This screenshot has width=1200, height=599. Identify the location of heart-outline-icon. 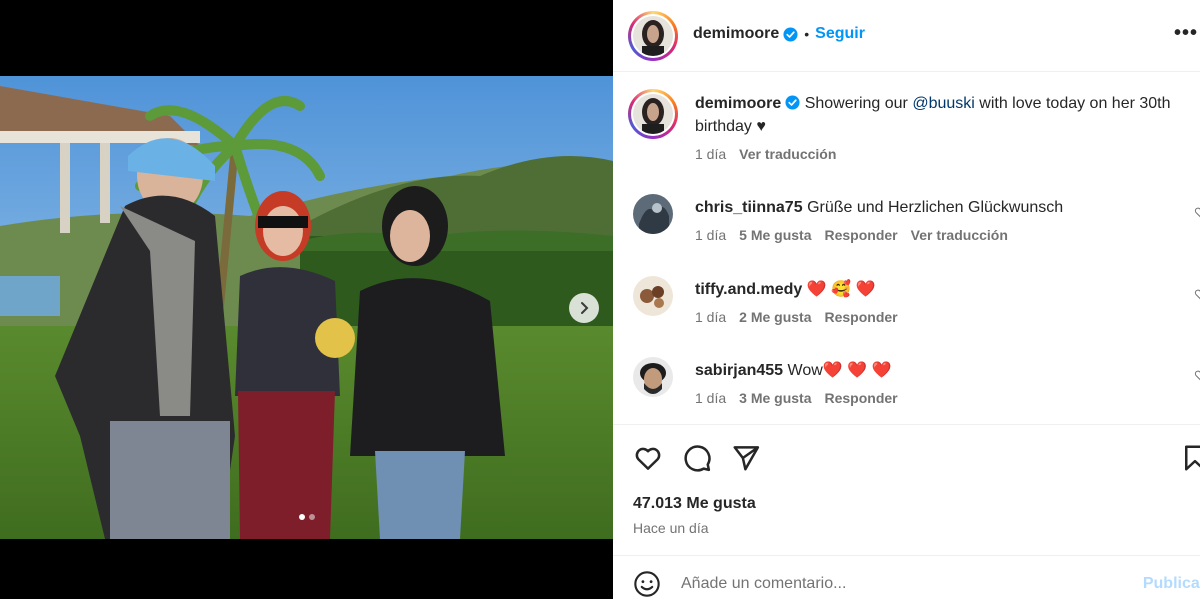
(648, 458).